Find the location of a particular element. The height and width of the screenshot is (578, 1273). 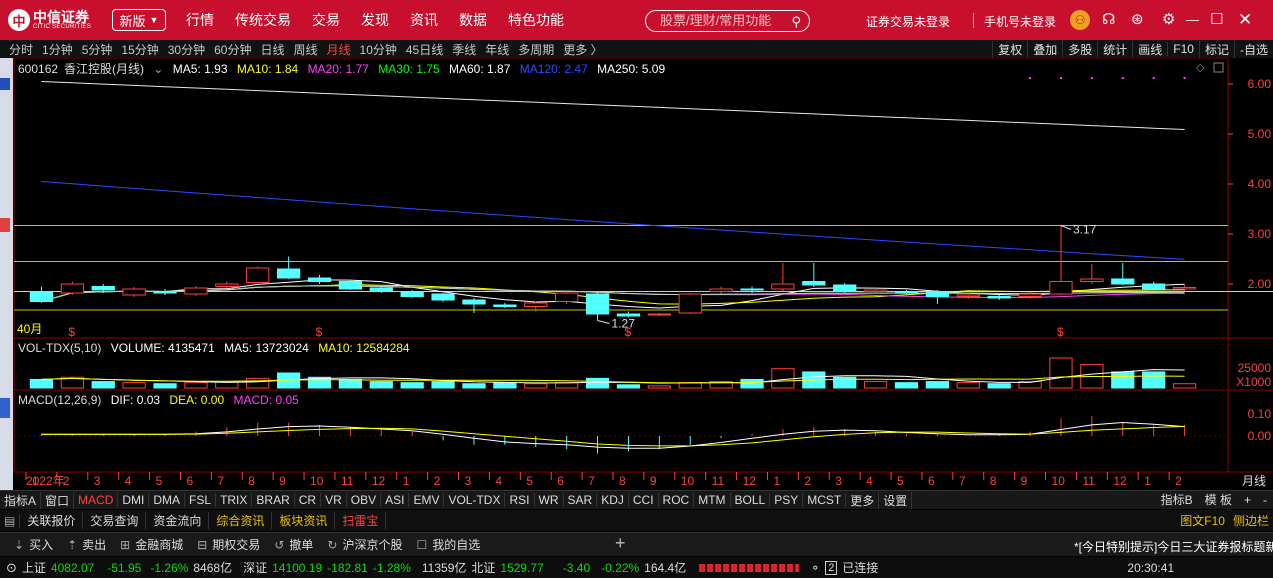

skin-icon: ⊛ is located at coordinates (1137, 20).